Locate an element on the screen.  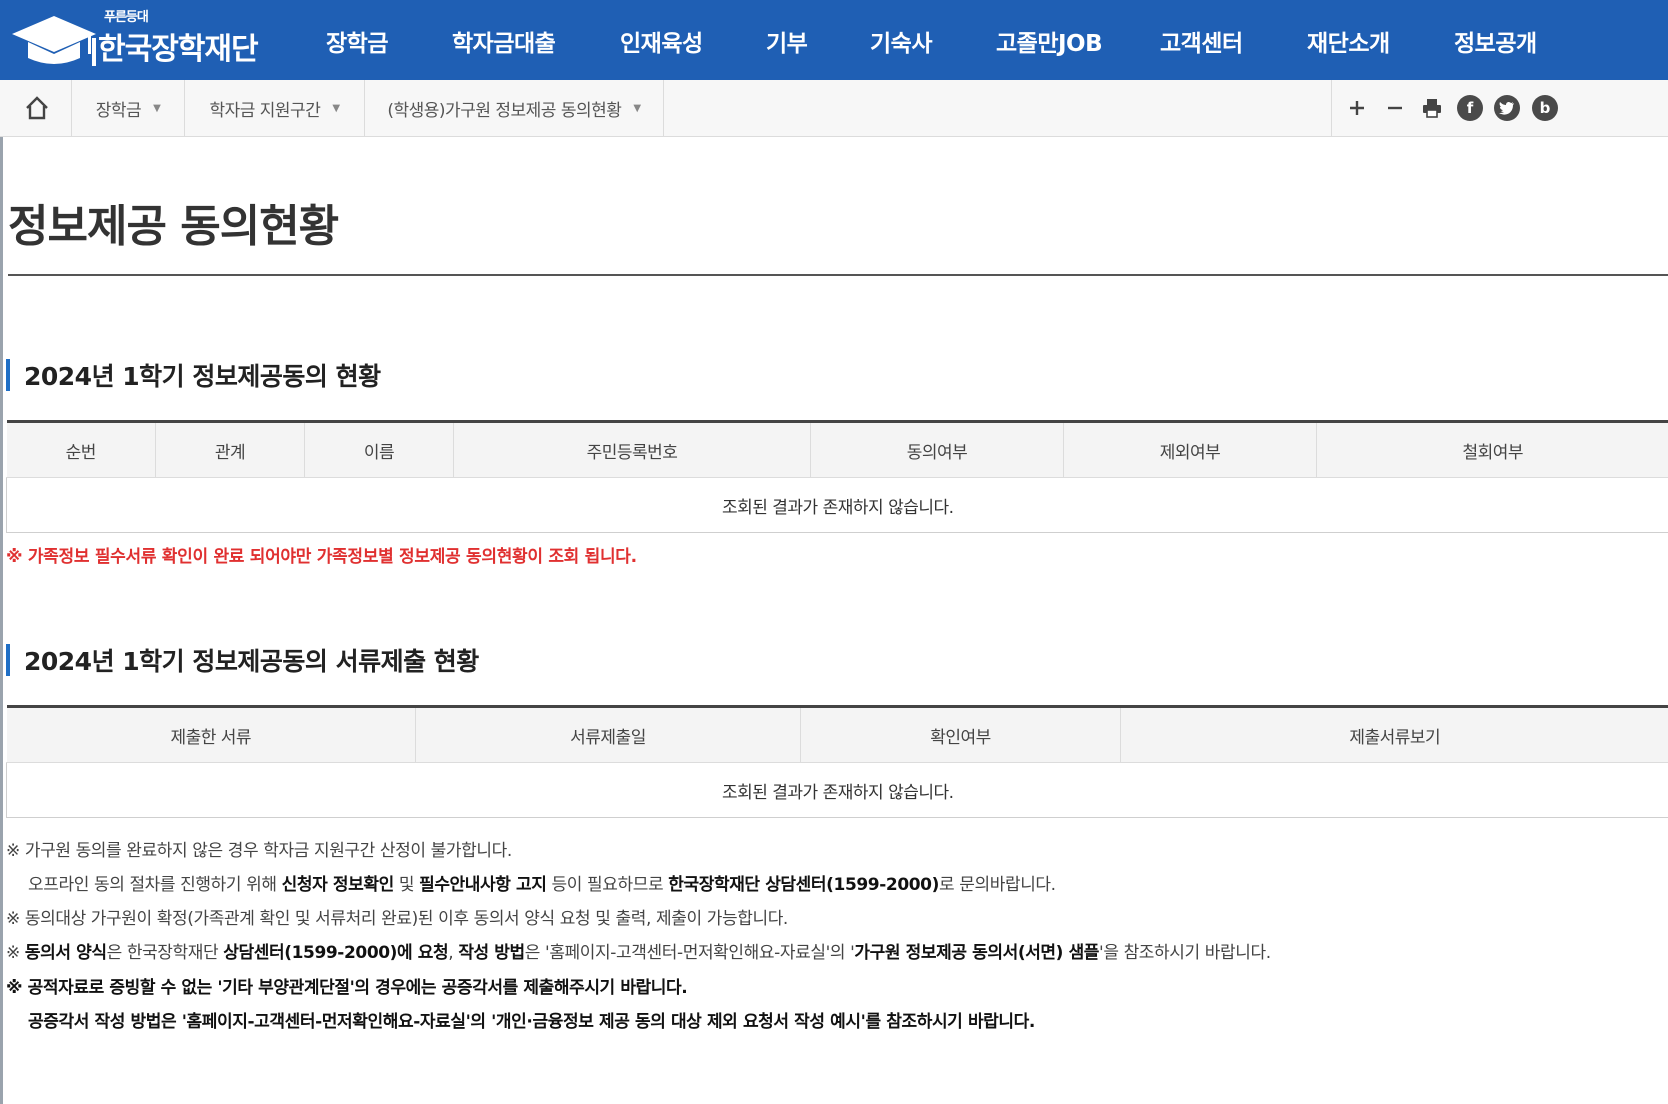
table-header-row: 제출한 서류 서류제출일 확인여부 제출서류보기 is located at coordinates (837, 734).